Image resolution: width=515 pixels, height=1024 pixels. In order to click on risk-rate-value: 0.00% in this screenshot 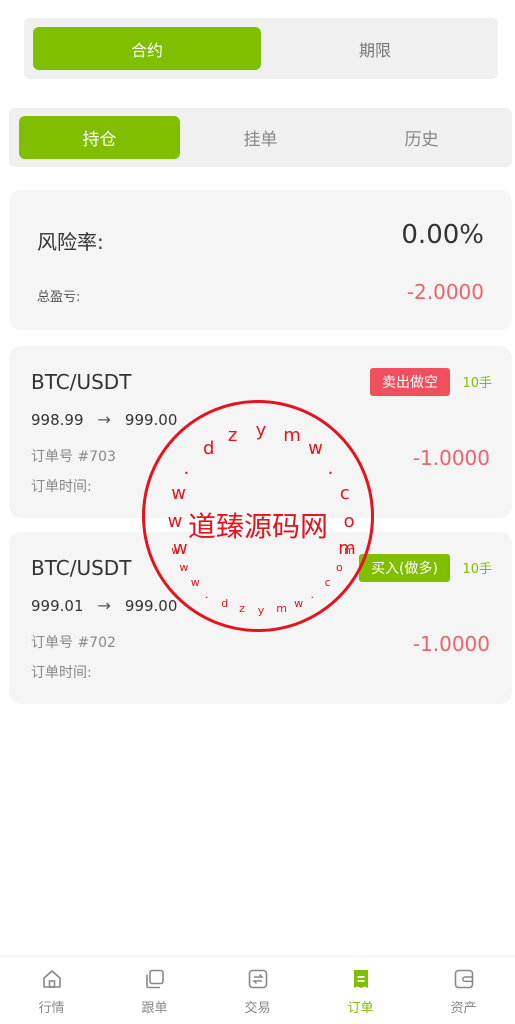, I will do `click(442, 235)`.